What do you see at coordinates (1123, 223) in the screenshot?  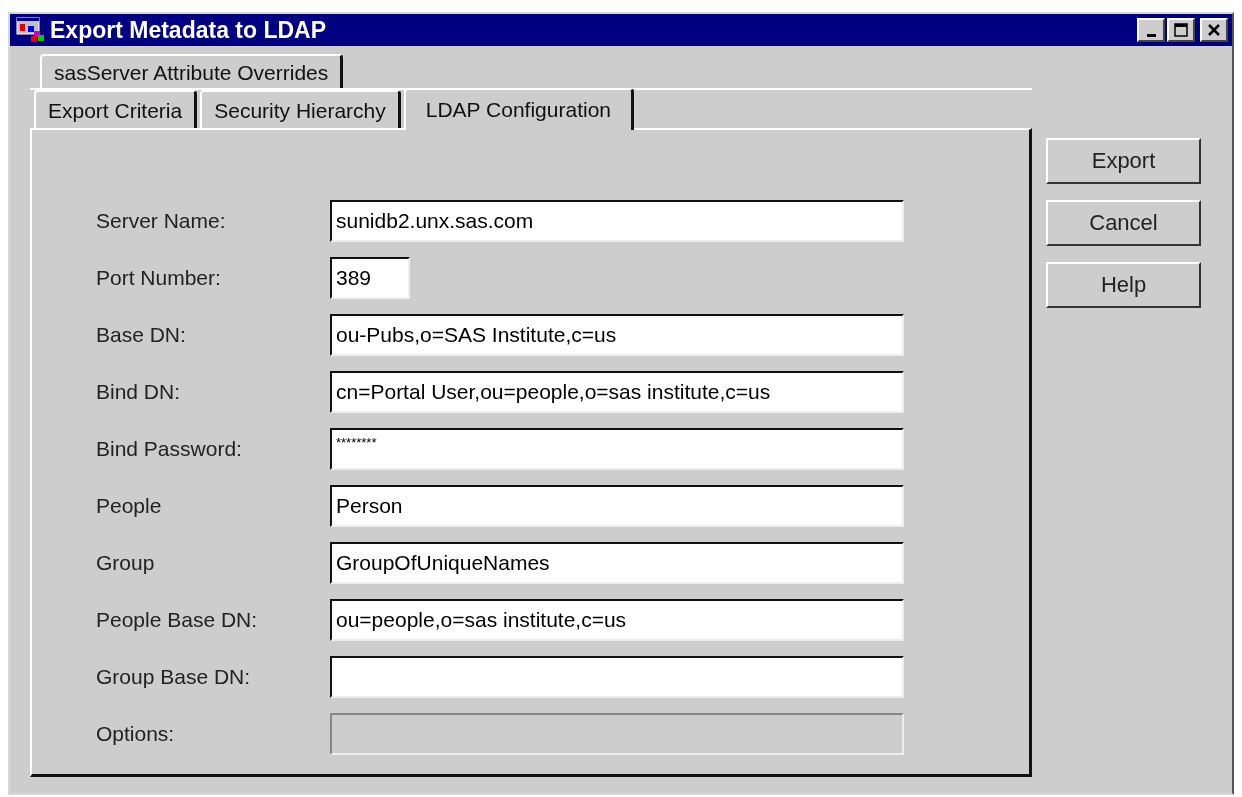 I see `dialog-button: Cancel` at bounding box center [1123, 223].